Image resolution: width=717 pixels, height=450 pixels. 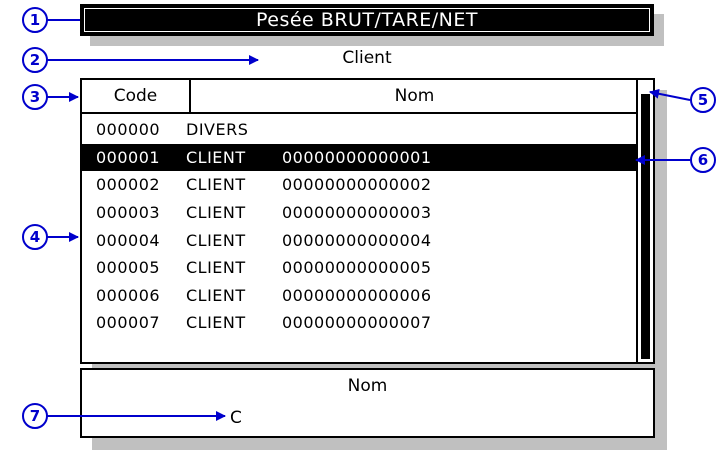 What do you see at coordinates (35, 60) in the screenshot?
I see `callout-2: 2` at bounding box center [35, 60].